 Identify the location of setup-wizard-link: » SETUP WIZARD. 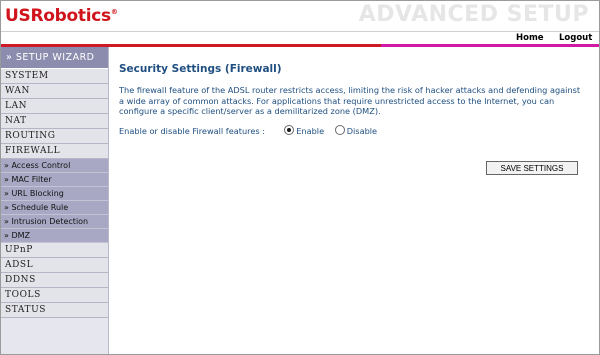
(54, 58).